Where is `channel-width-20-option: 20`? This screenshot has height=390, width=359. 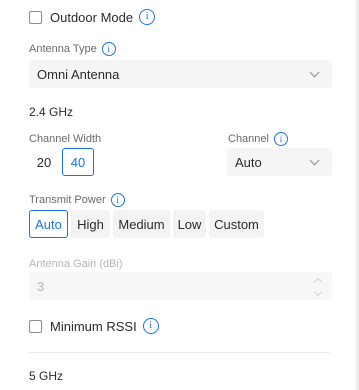
channel-width-20-option: 20 is located at coordinates (44, 162).